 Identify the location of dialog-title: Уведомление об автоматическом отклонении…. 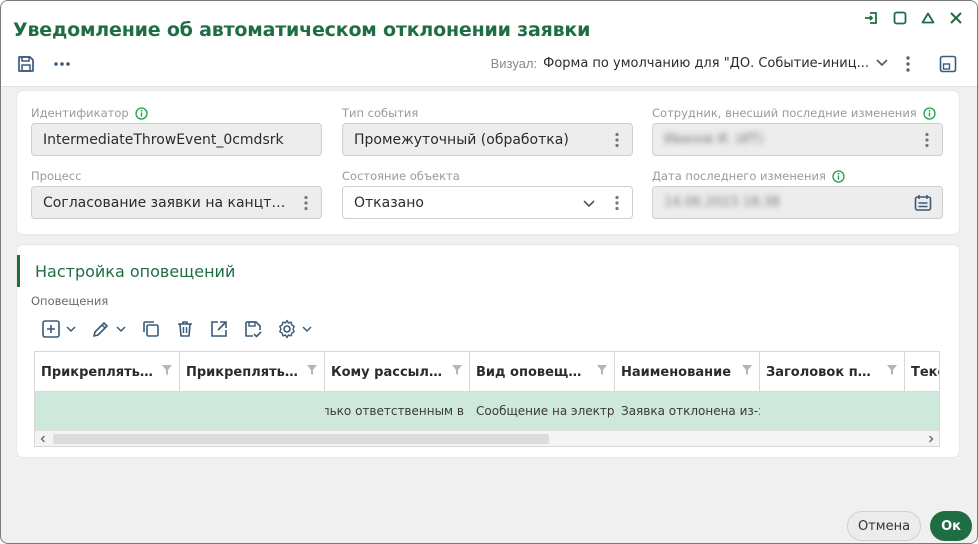
(302, 30).